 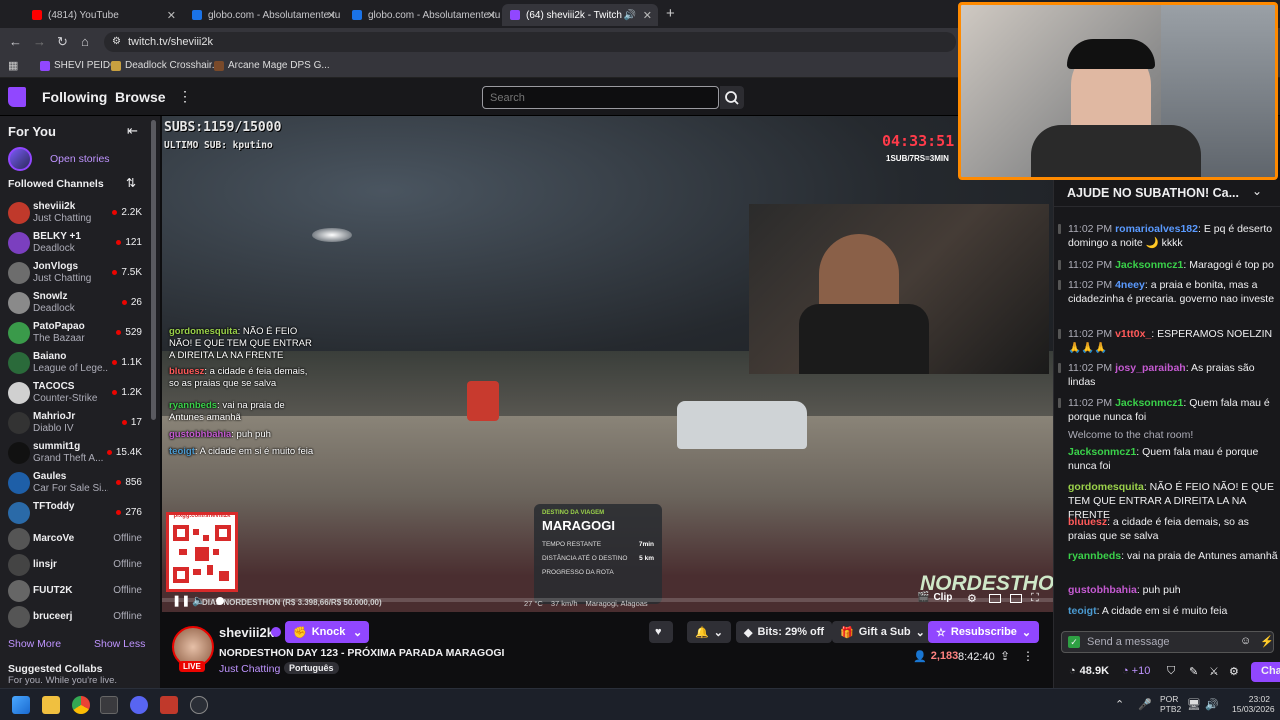 I want to click on pause-icon: ❚❚, so click(x=181, y=600).